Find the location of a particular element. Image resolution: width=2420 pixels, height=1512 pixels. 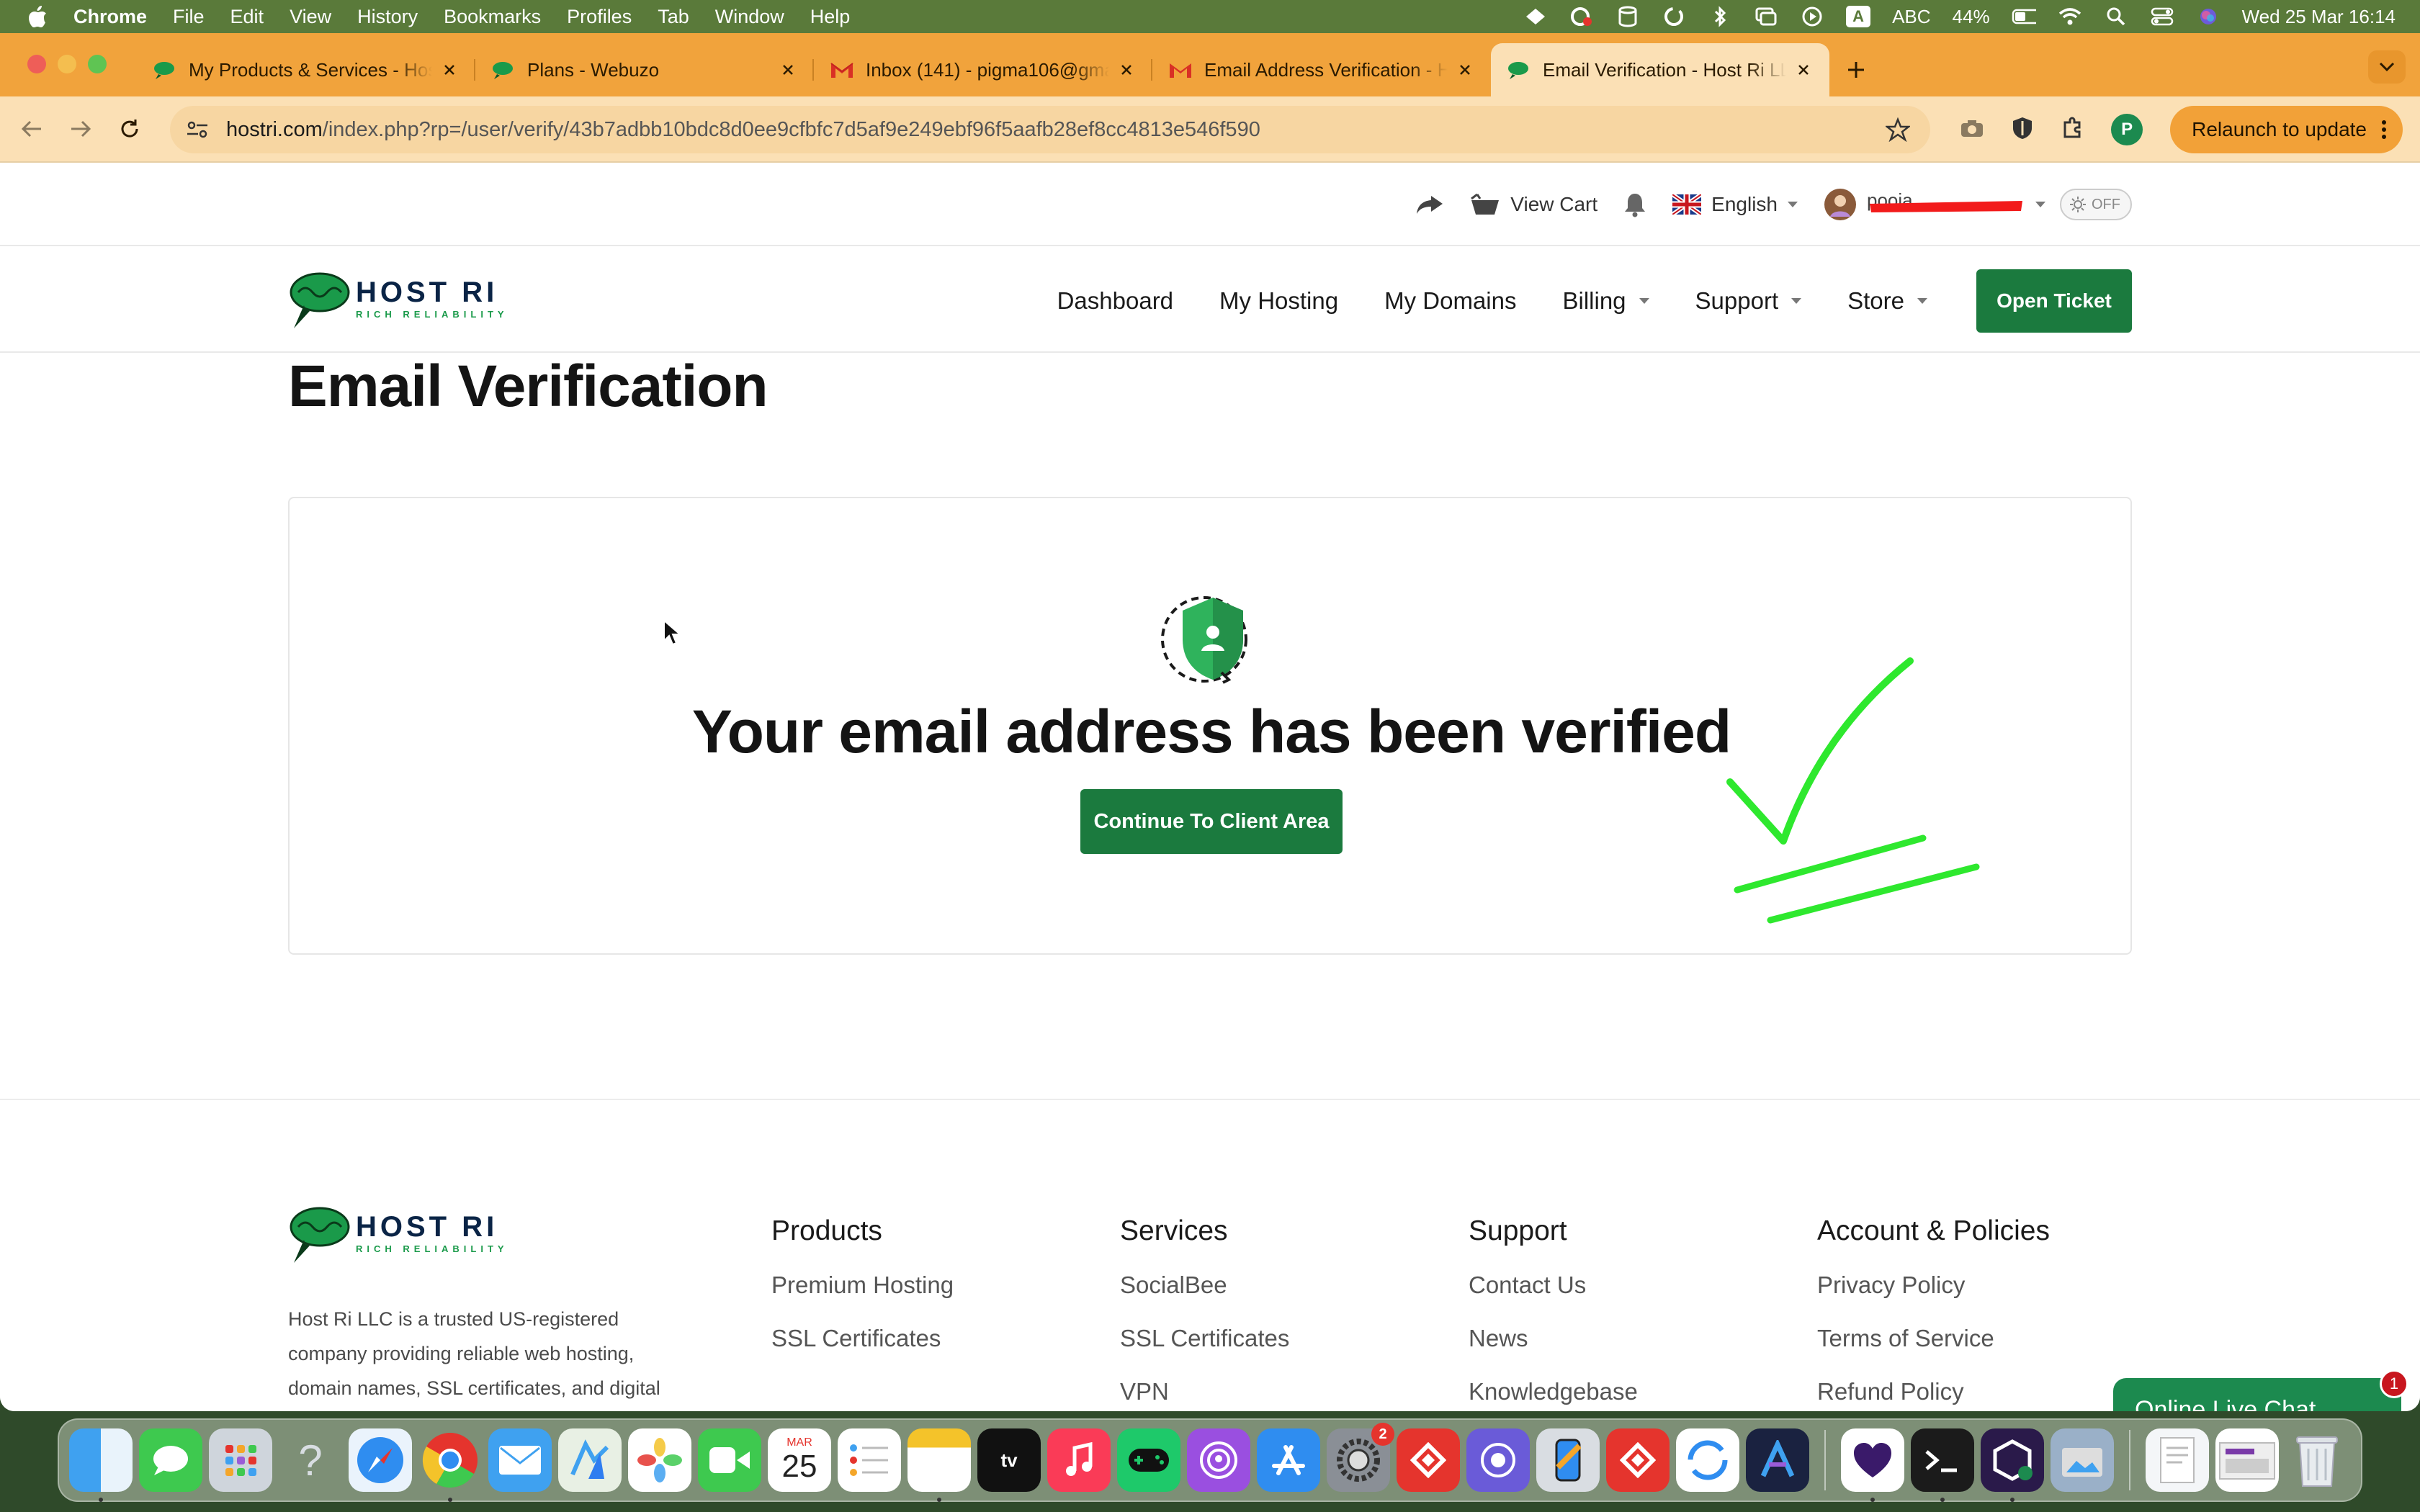

relaunch-to-update-button: Relaunch to update is located at coordinates (2286, 129).